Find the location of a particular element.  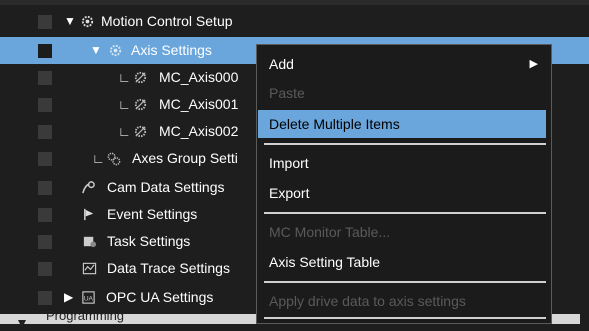

expand-right-icon: ▶ is located at coordinates (68, 297).